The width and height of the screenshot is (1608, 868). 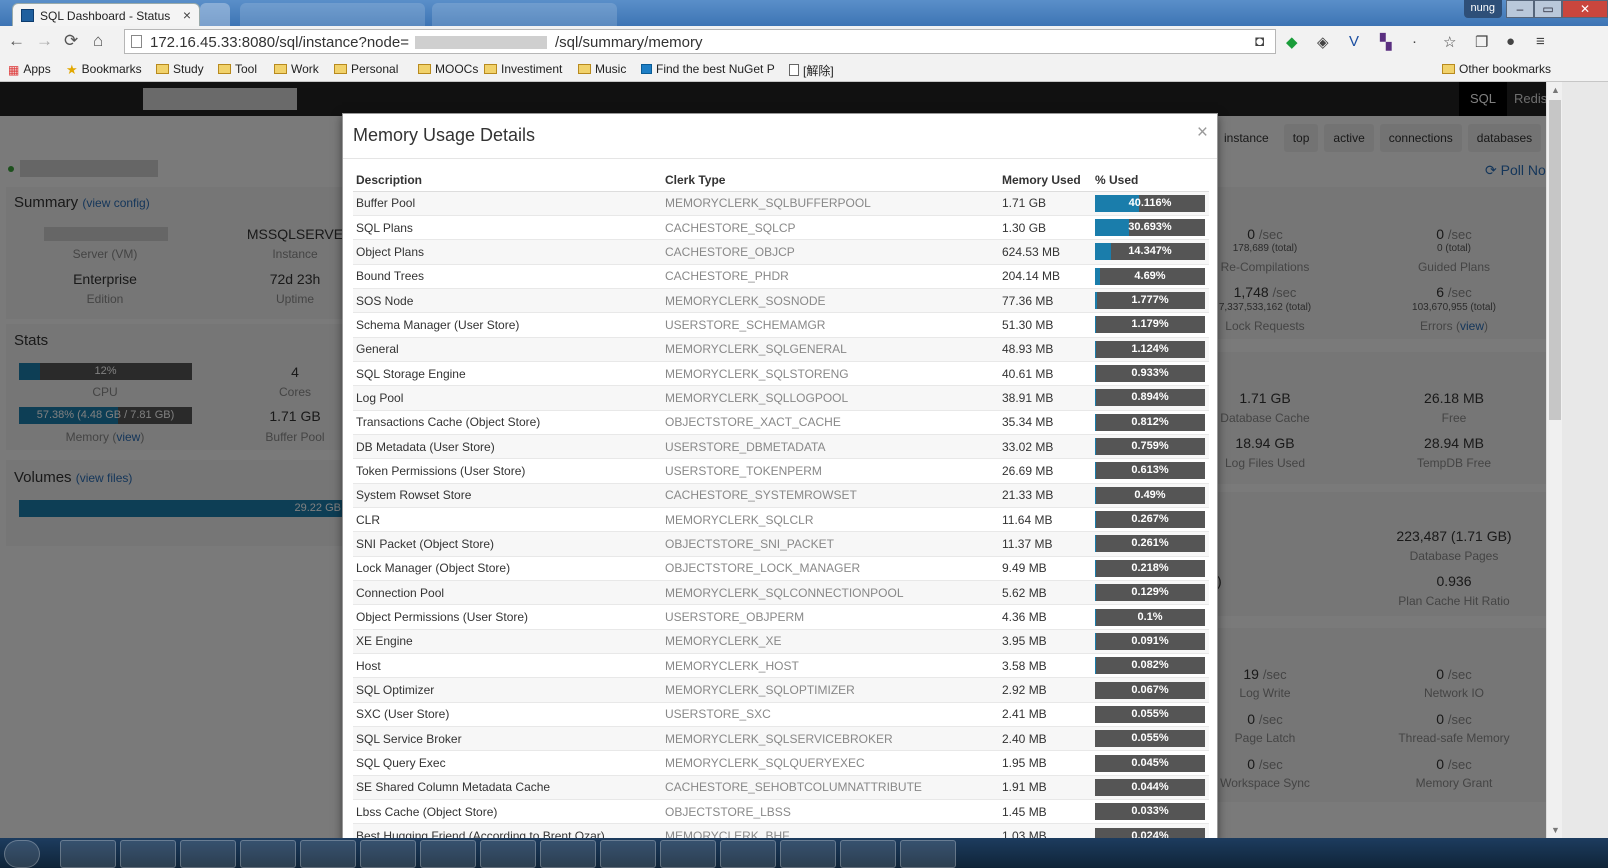 What do you see at coordinates (830, 544) in the screenshot?
I see `row-clerk-type: OBJECTSTORE_SNI_PACKET` at bounding box center [830, 544].